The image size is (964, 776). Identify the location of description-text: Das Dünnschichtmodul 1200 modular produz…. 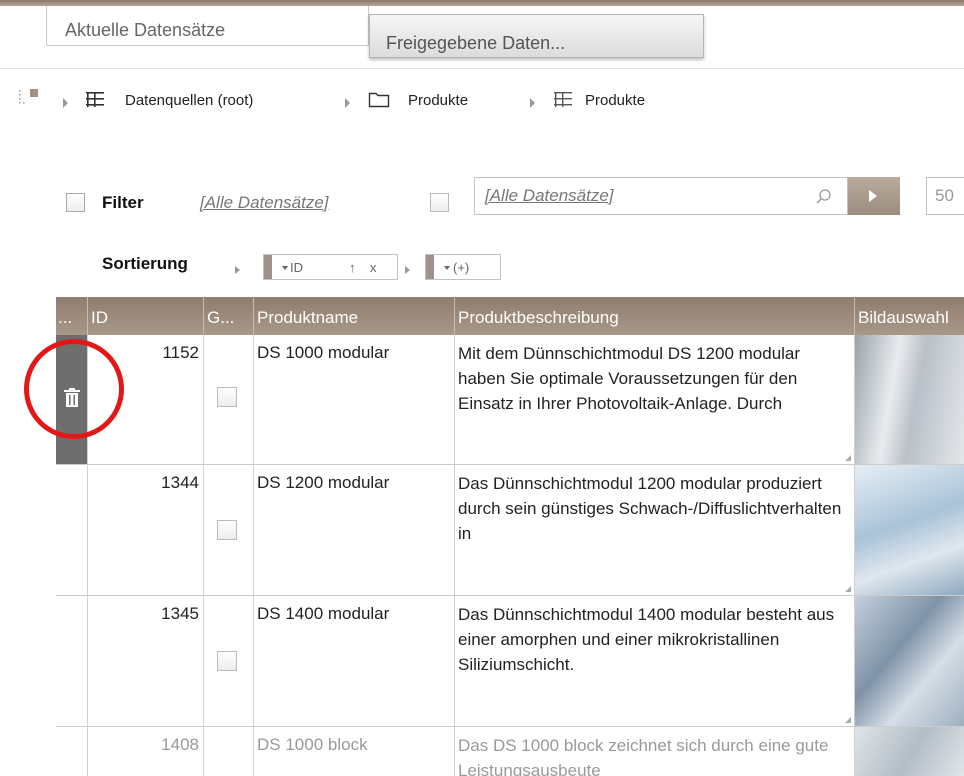
(650, 508).